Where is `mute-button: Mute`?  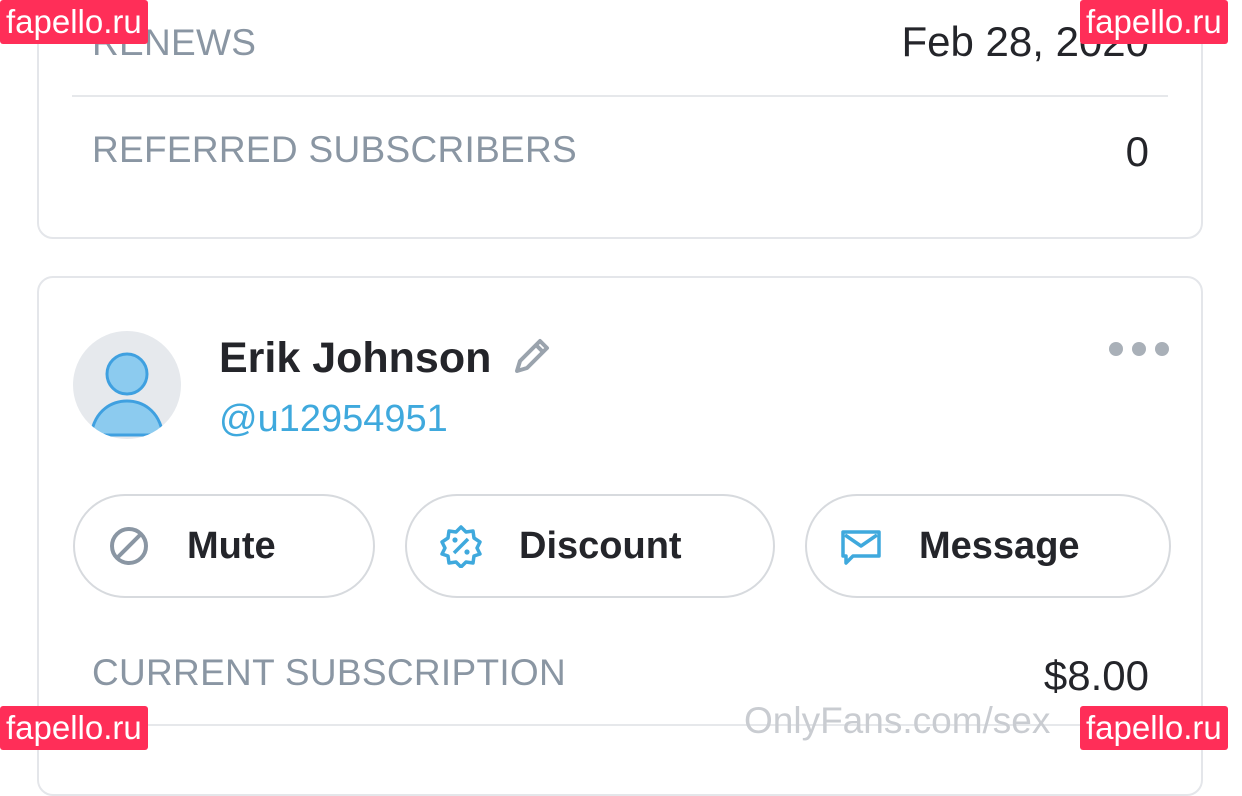
mute-button: Mute is located at coordinates (224, 546).